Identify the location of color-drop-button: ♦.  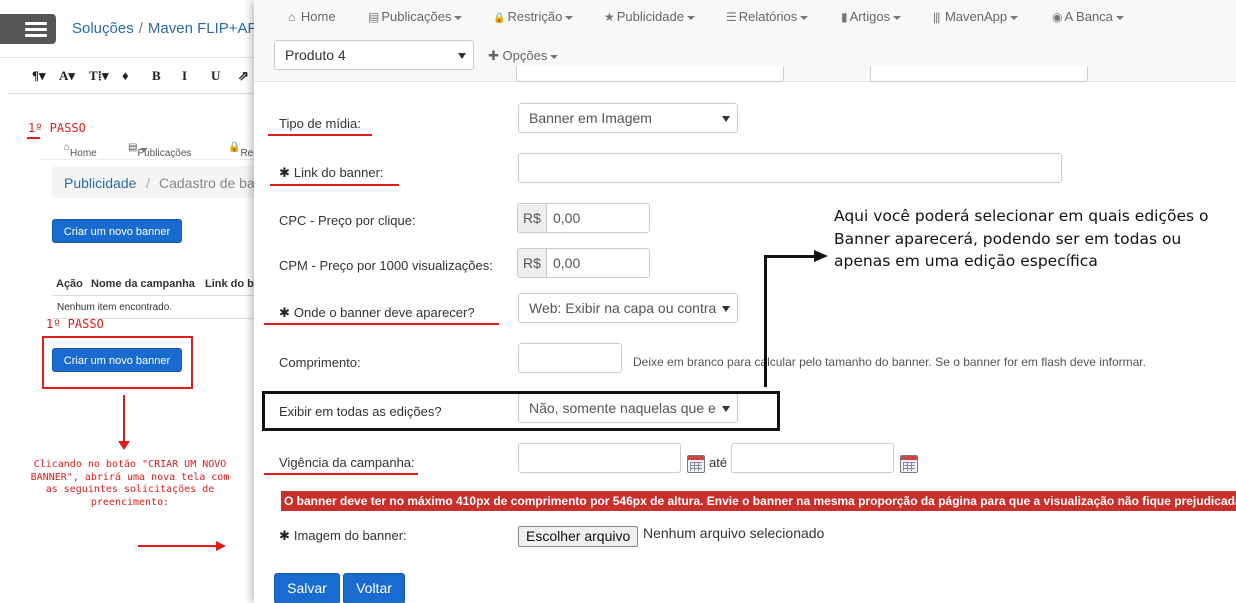
(125, 76).